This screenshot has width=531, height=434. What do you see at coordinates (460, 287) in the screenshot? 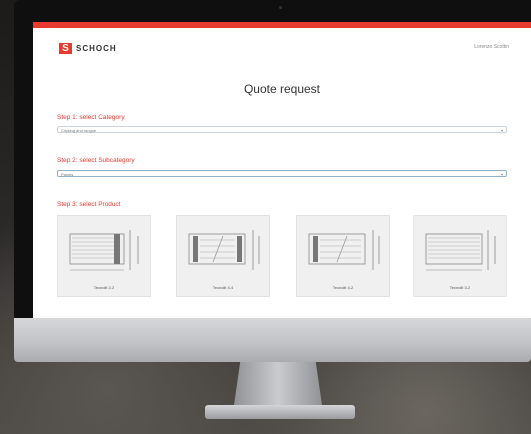
I see `product-label: Tecnolit 3-2` at bounding box center [460, 287].